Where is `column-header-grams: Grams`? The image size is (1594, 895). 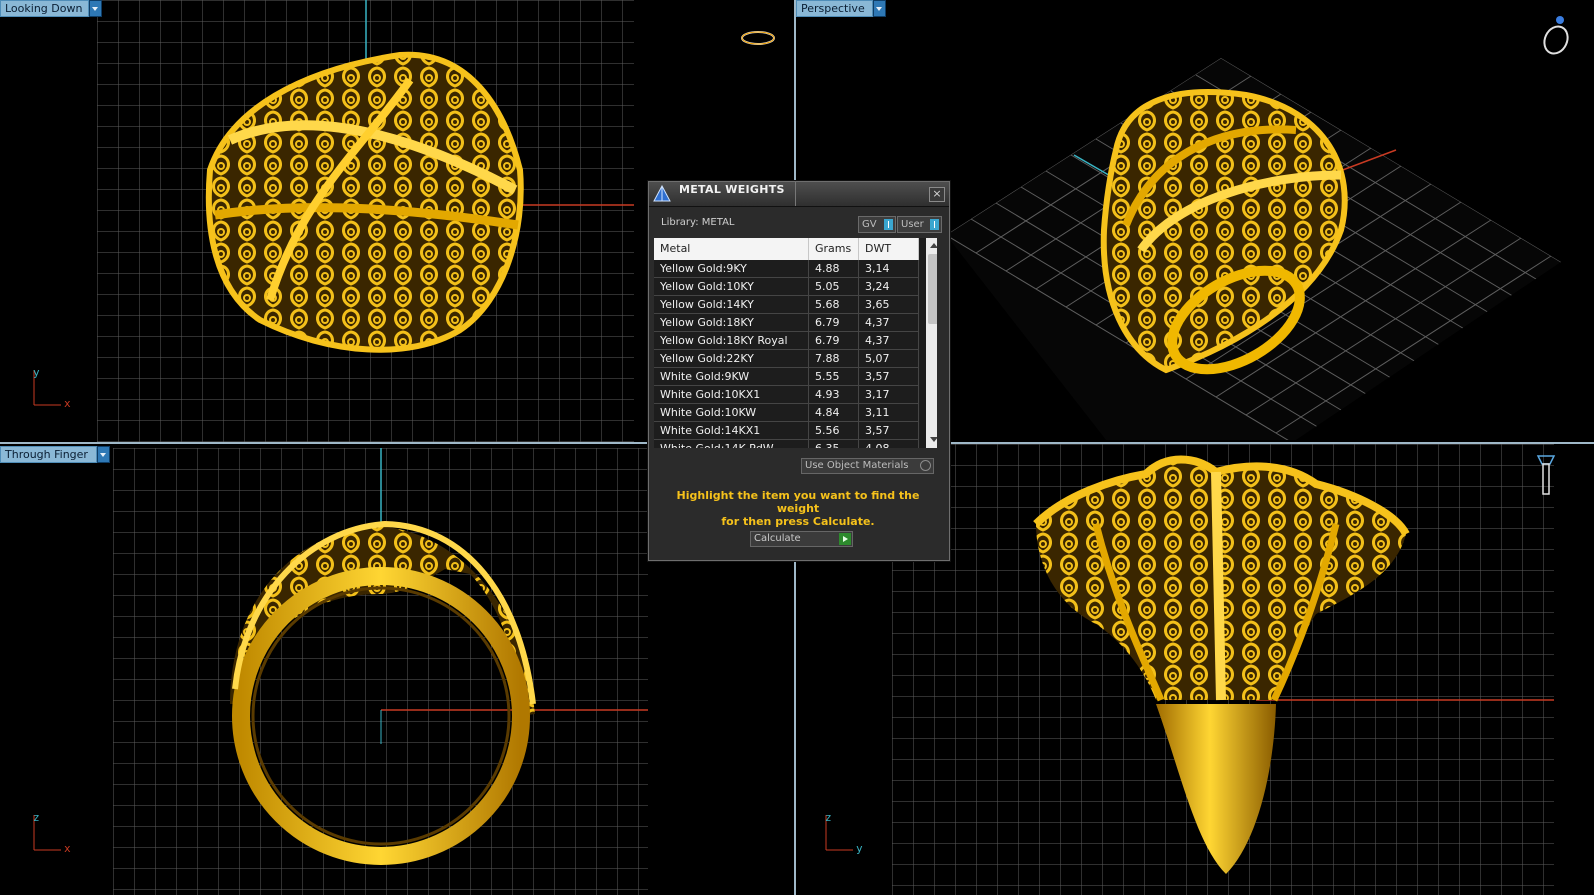 column-header-grams: Grams is located at coordinates (834, 249).